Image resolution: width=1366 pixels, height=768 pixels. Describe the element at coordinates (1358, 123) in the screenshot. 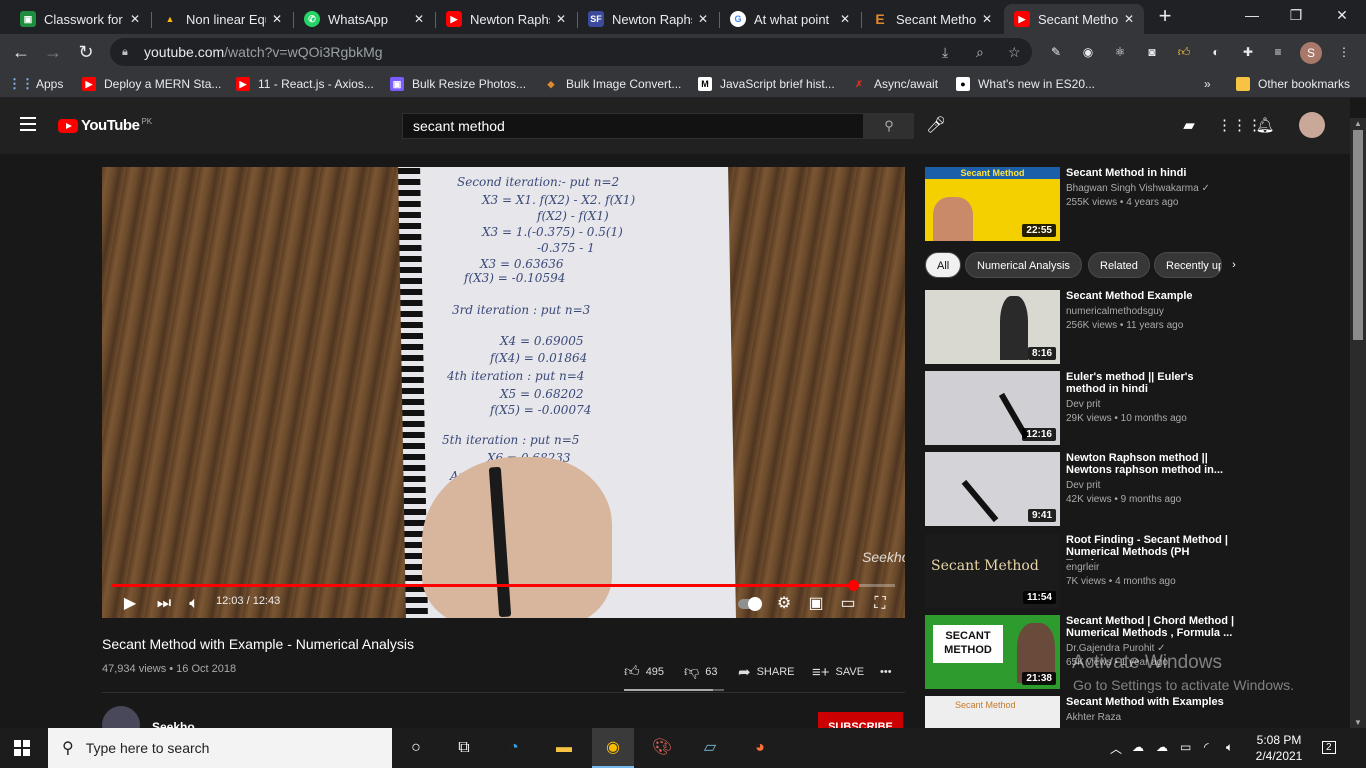

I see `scroll-up-icon: ▲` at that location.